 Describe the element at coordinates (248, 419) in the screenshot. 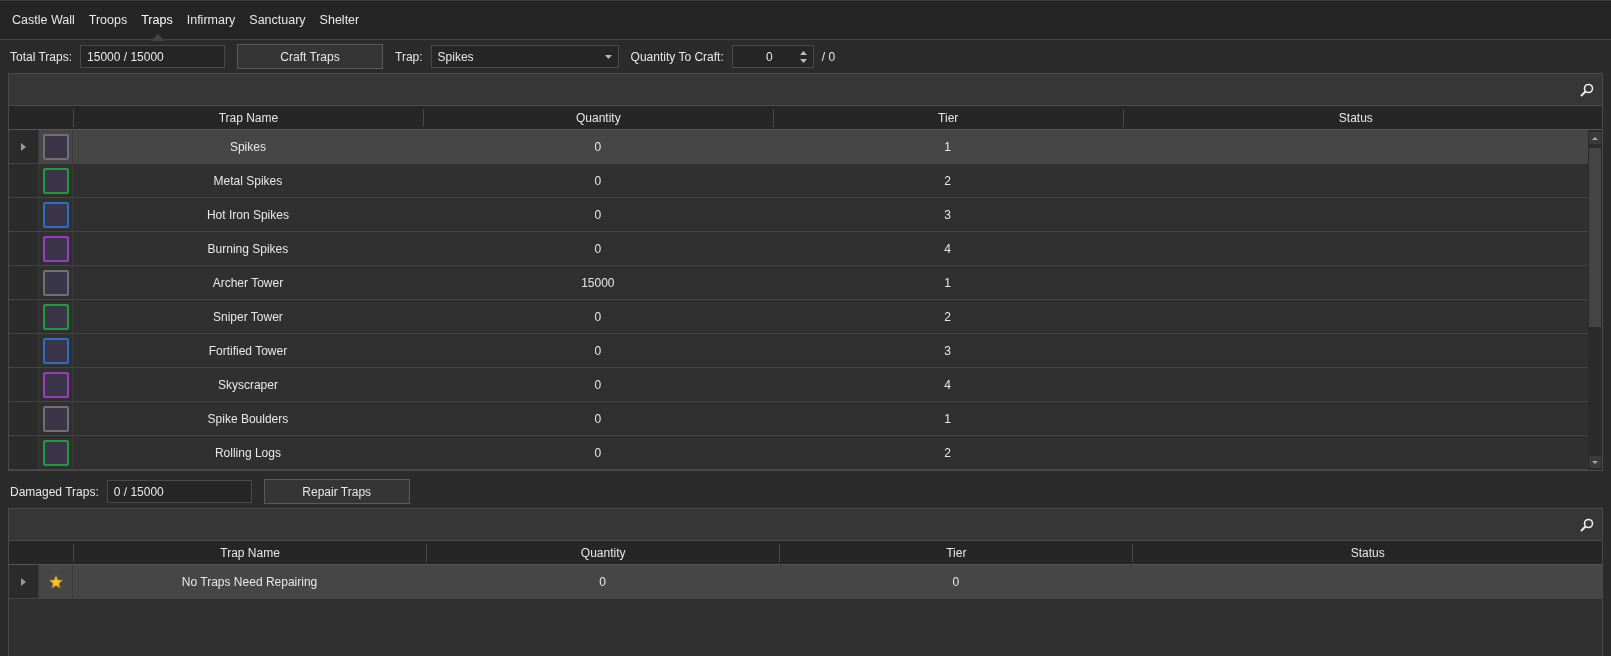

I see `table-cell-text: Spike Boulders` at that location.